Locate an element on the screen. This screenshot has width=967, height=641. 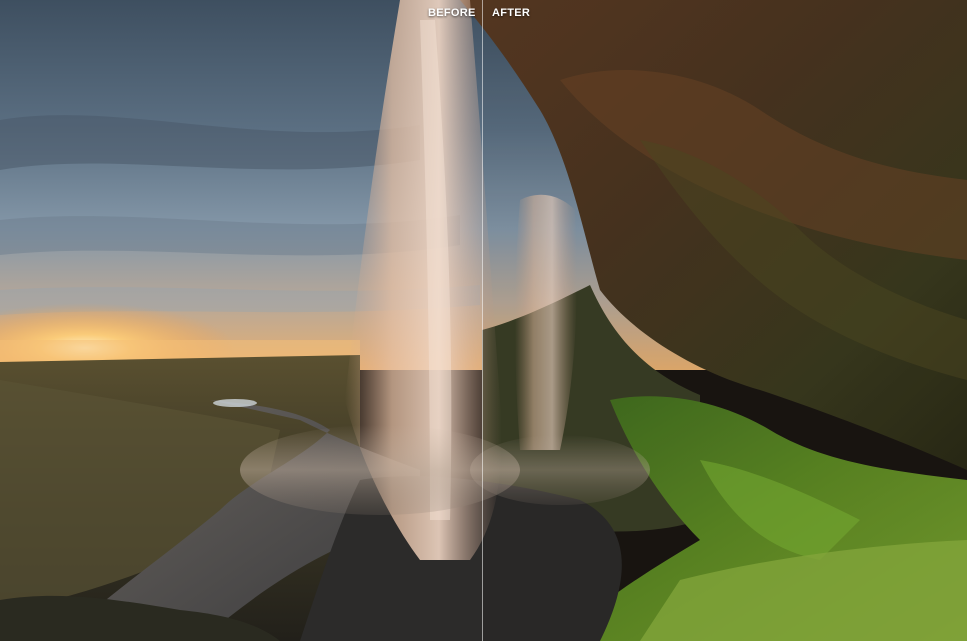
after-label: AFTER is located at coordinates (511, 13).